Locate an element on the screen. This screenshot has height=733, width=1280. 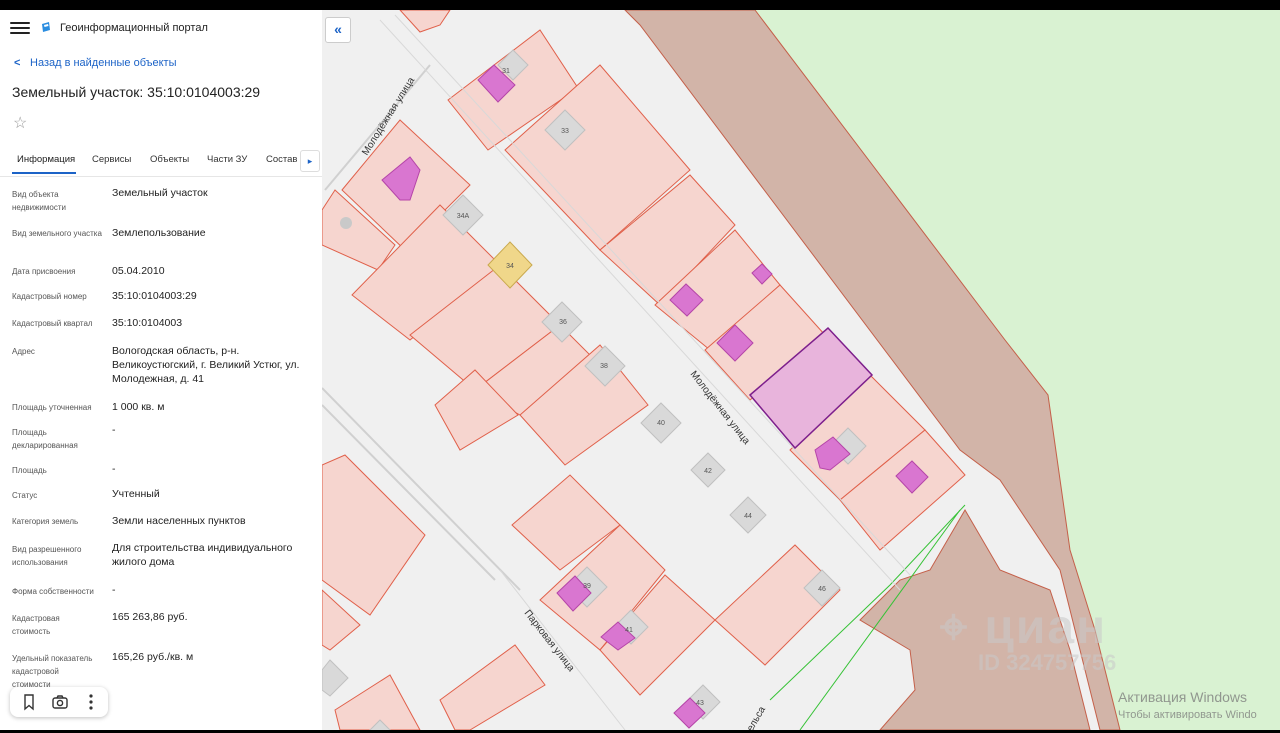
info-label: Вид объекта недвижимости is located at coordinates (39, 201).